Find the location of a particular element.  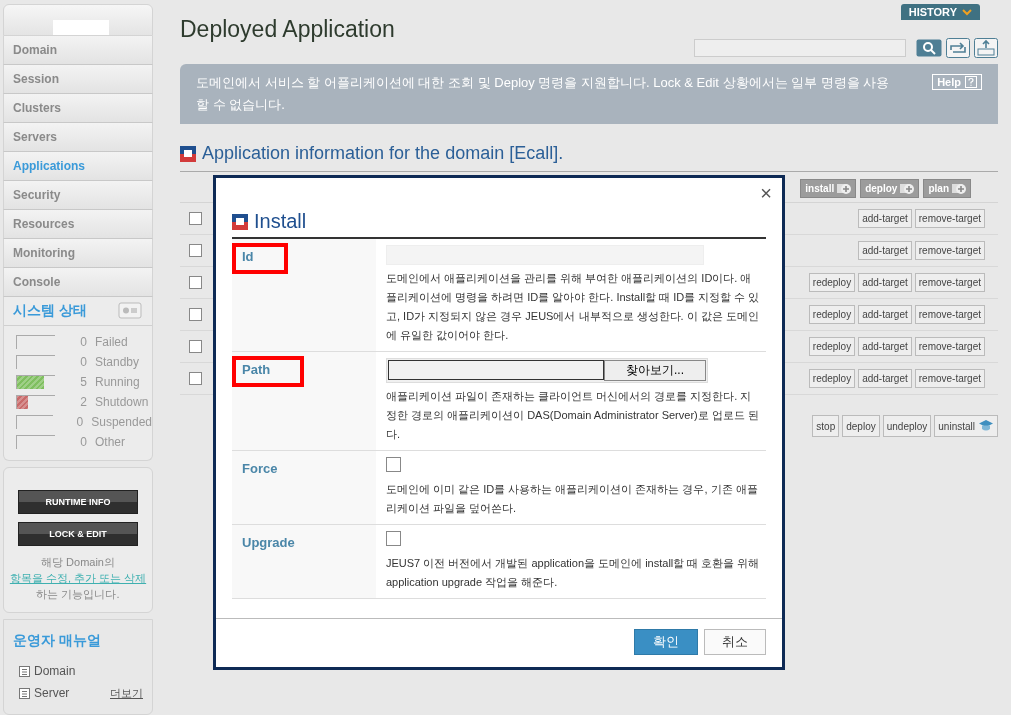

page-title: Deployed Application is located at coordinates (287, 30).